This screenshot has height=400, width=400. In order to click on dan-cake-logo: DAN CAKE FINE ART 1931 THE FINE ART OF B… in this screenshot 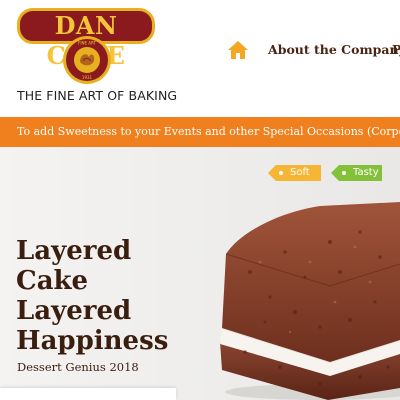, I will do `click(96, 56)`.